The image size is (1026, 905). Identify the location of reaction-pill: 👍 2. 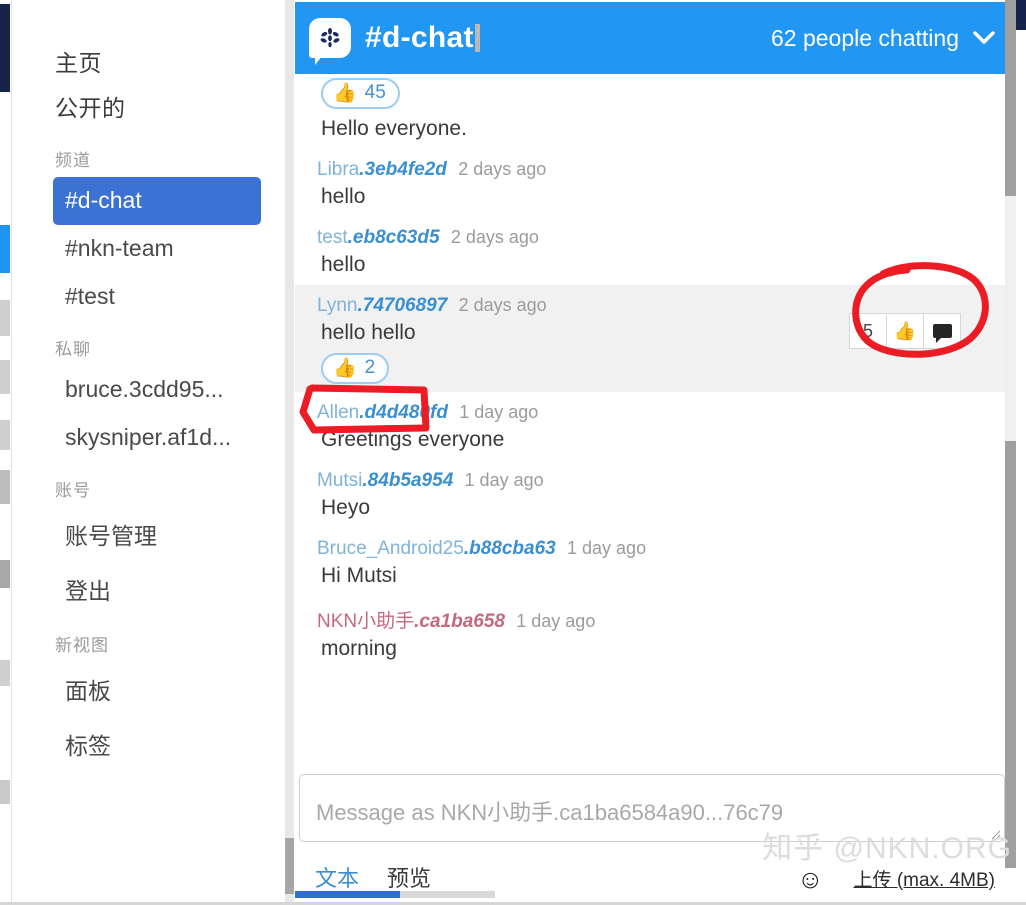
(355, 368).